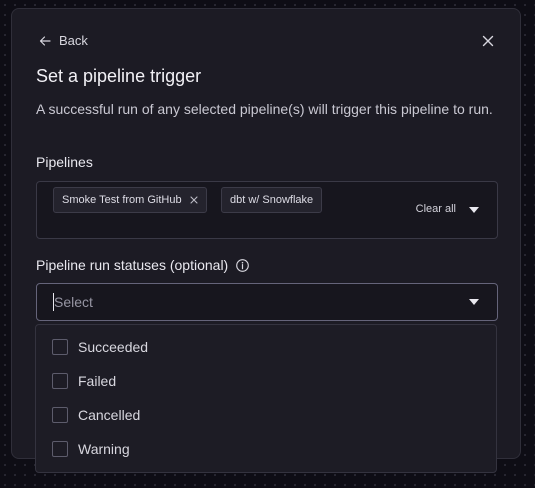  I want to click on chip-remove-button, so click(194, 200).